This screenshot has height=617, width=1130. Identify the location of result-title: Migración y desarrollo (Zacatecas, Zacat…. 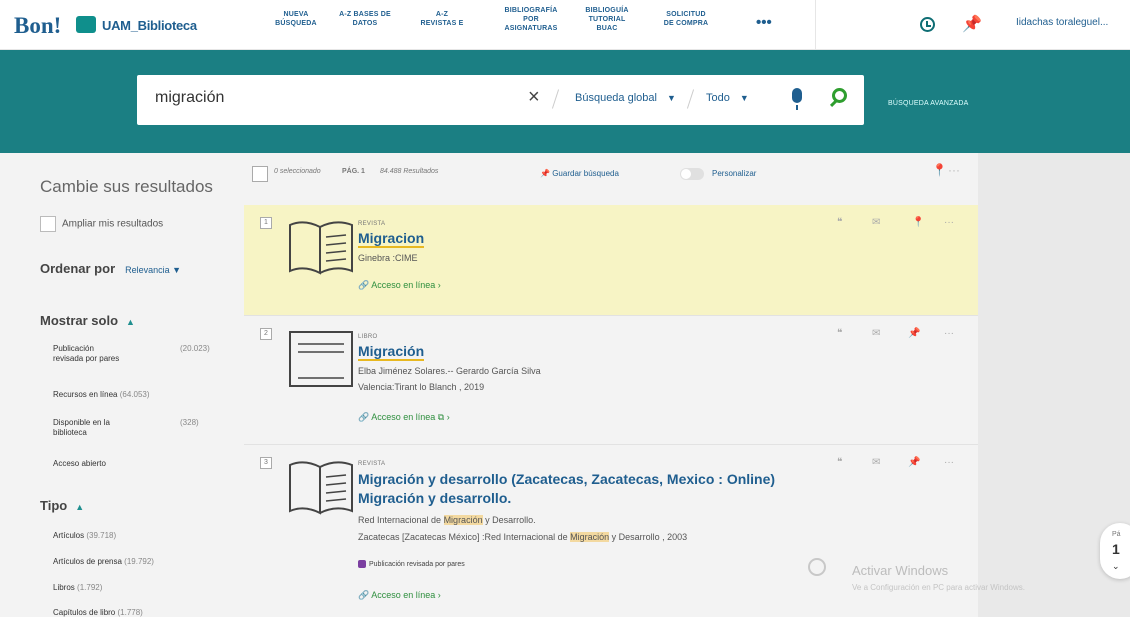
(566, 479).